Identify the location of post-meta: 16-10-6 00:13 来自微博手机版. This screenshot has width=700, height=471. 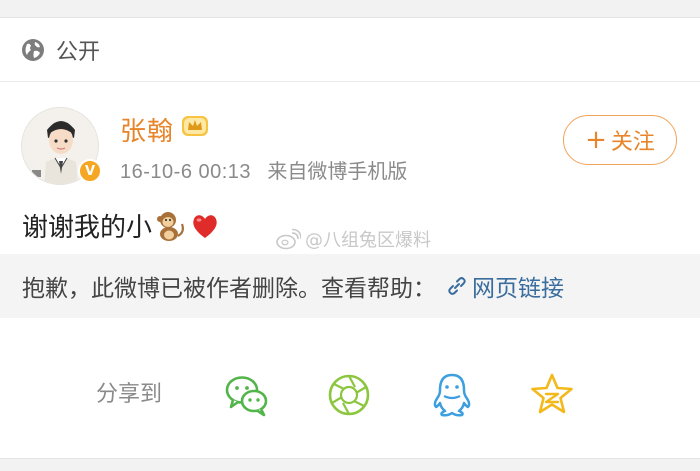
(263, 169).